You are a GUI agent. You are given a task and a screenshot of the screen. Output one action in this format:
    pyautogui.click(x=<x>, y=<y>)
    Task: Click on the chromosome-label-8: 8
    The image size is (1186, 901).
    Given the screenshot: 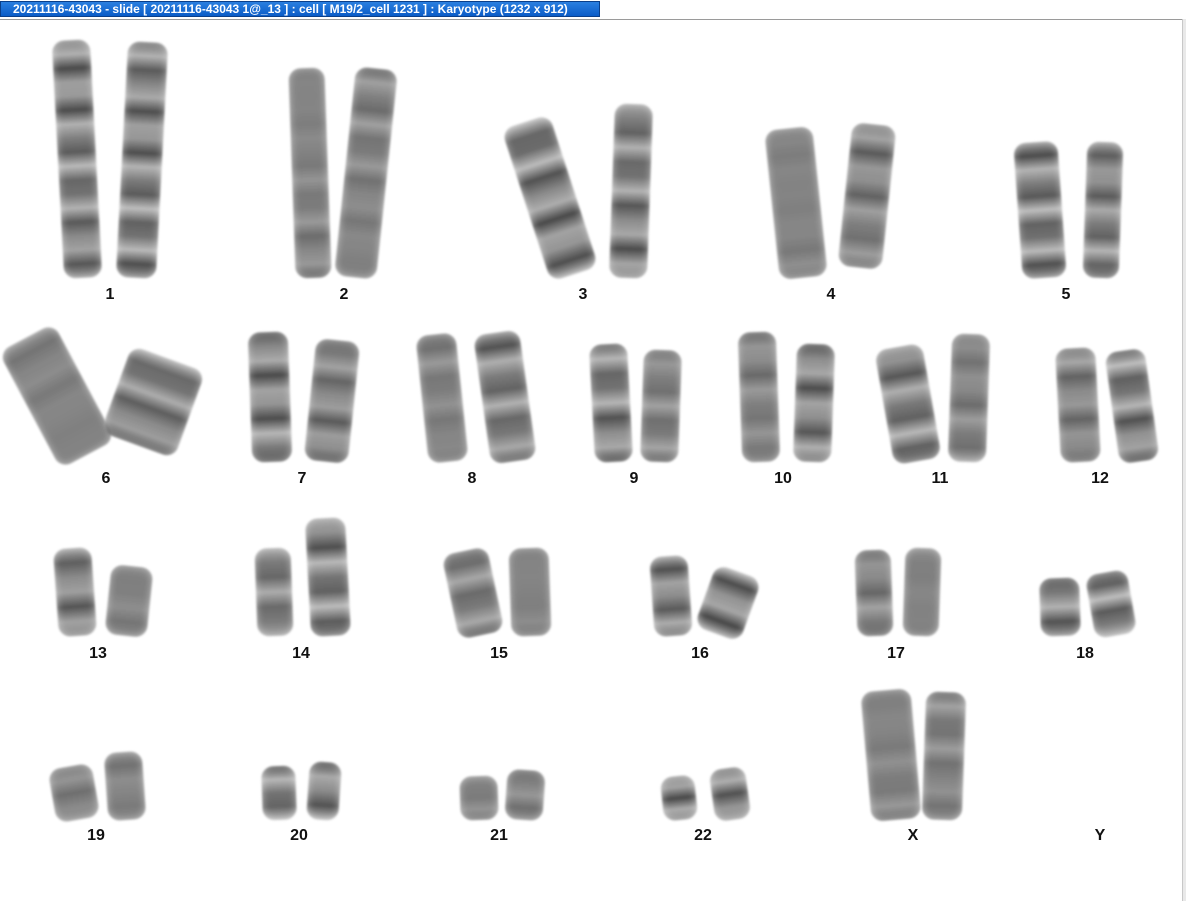 What is the action you would take?
    pyautogui.click(x=472, y=478)
    